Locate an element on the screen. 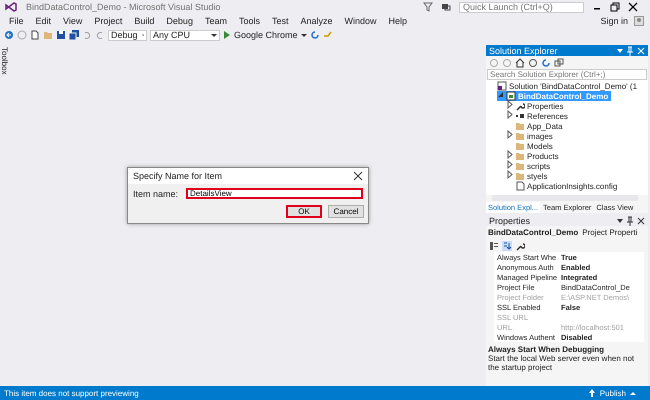 The height and width of the screenshot is (400, 650). object-type: Project Properti is located at coordinates (610, 232).